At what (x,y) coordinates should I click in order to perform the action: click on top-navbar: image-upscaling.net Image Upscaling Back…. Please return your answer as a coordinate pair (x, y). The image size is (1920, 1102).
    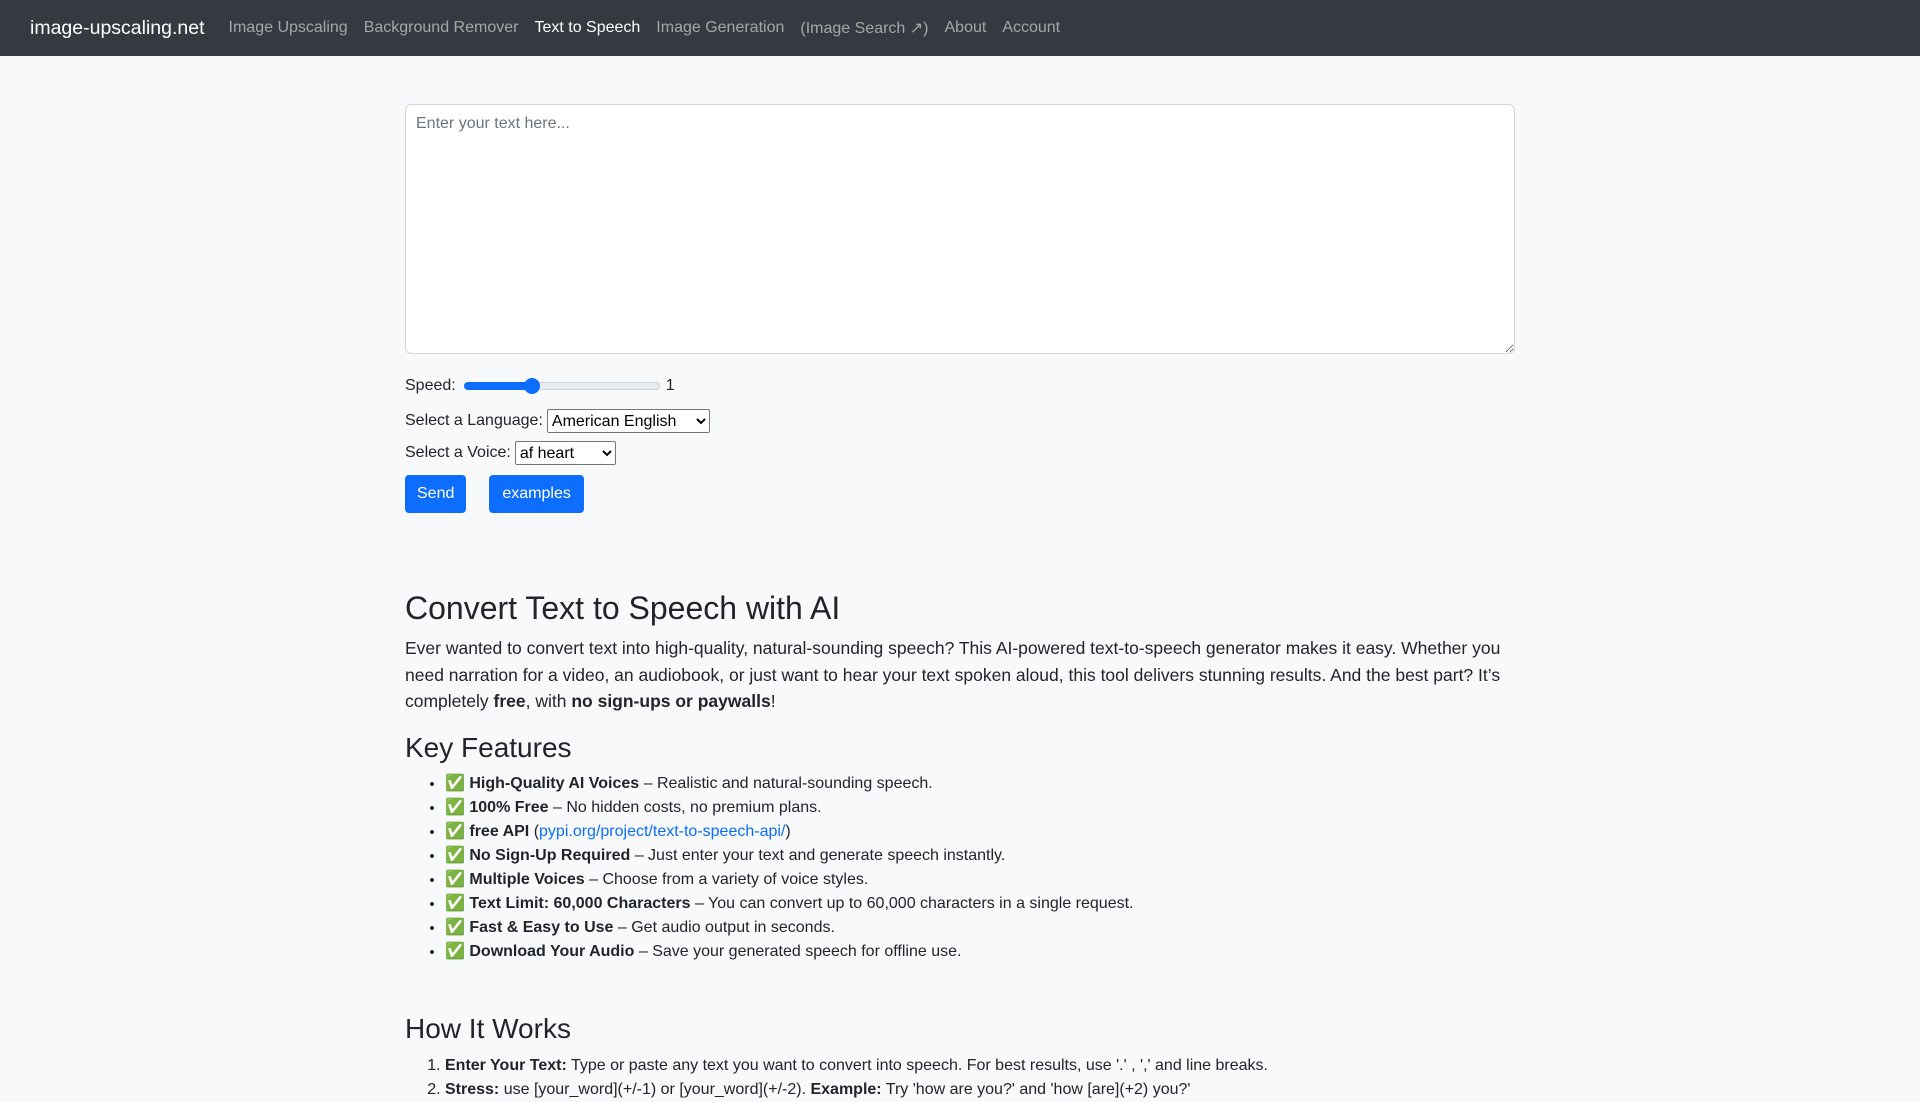
    Looking at the image, I should click on (960, 28).